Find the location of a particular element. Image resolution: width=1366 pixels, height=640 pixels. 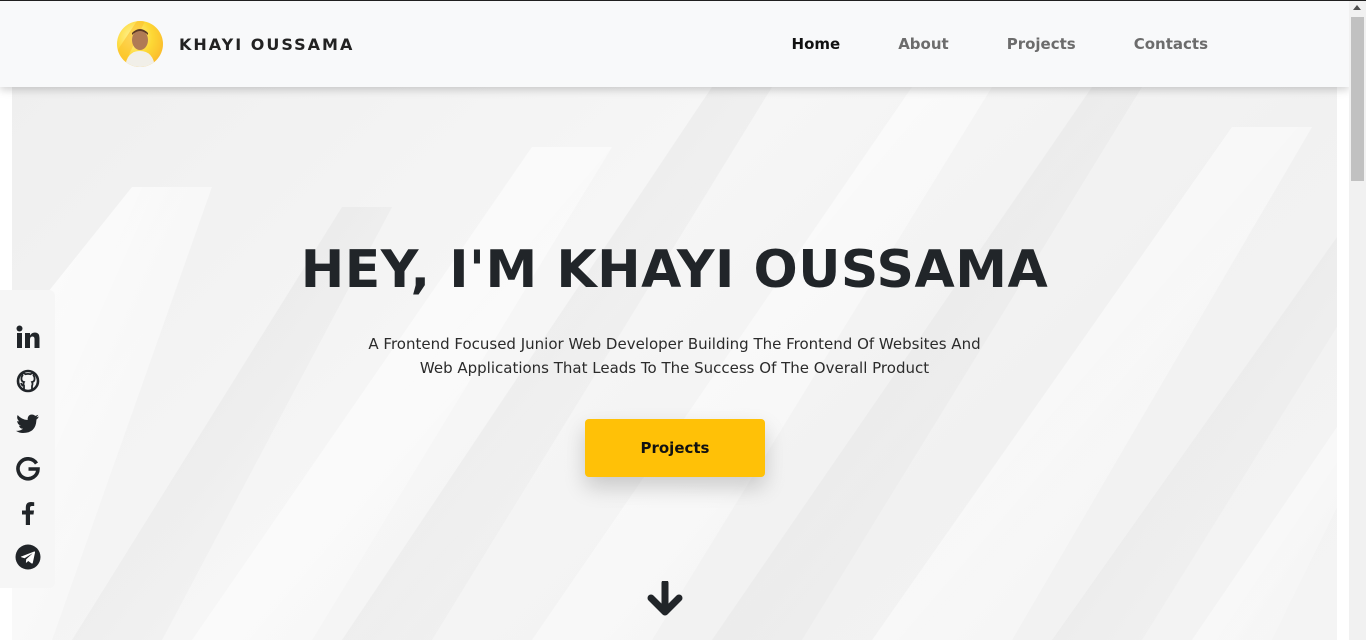

nav-about: About is located at coordinates (923, 44).